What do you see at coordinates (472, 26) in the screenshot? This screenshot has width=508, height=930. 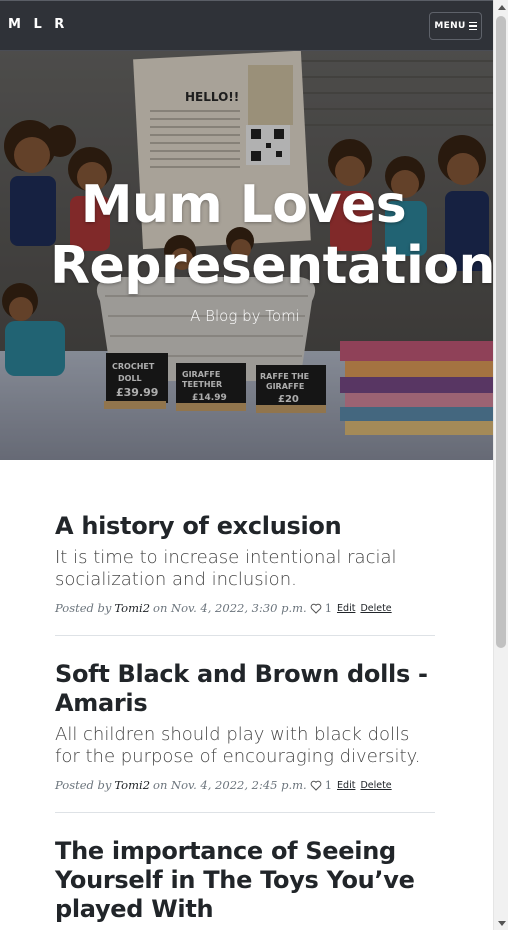 I see `hamburger-icon` at bounding box center [472, 26].